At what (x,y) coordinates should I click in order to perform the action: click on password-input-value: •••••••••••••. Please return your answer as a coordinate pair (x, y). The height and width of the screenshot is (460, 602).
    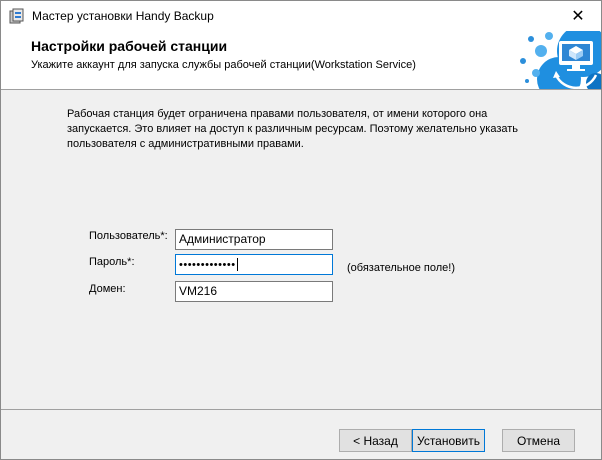
    Looking at the image, I should click on (207, 265).